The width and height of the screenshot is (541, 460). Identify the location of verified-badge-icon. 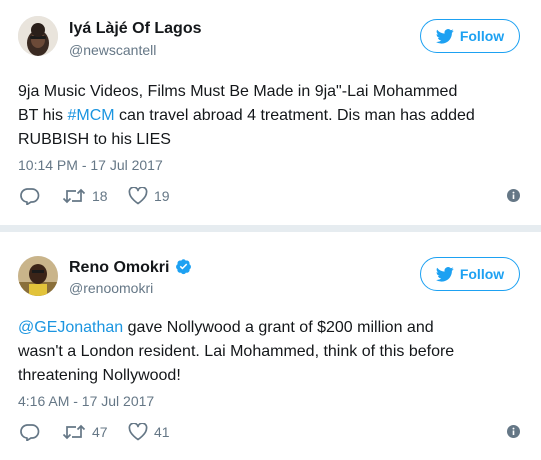
(184, 267).